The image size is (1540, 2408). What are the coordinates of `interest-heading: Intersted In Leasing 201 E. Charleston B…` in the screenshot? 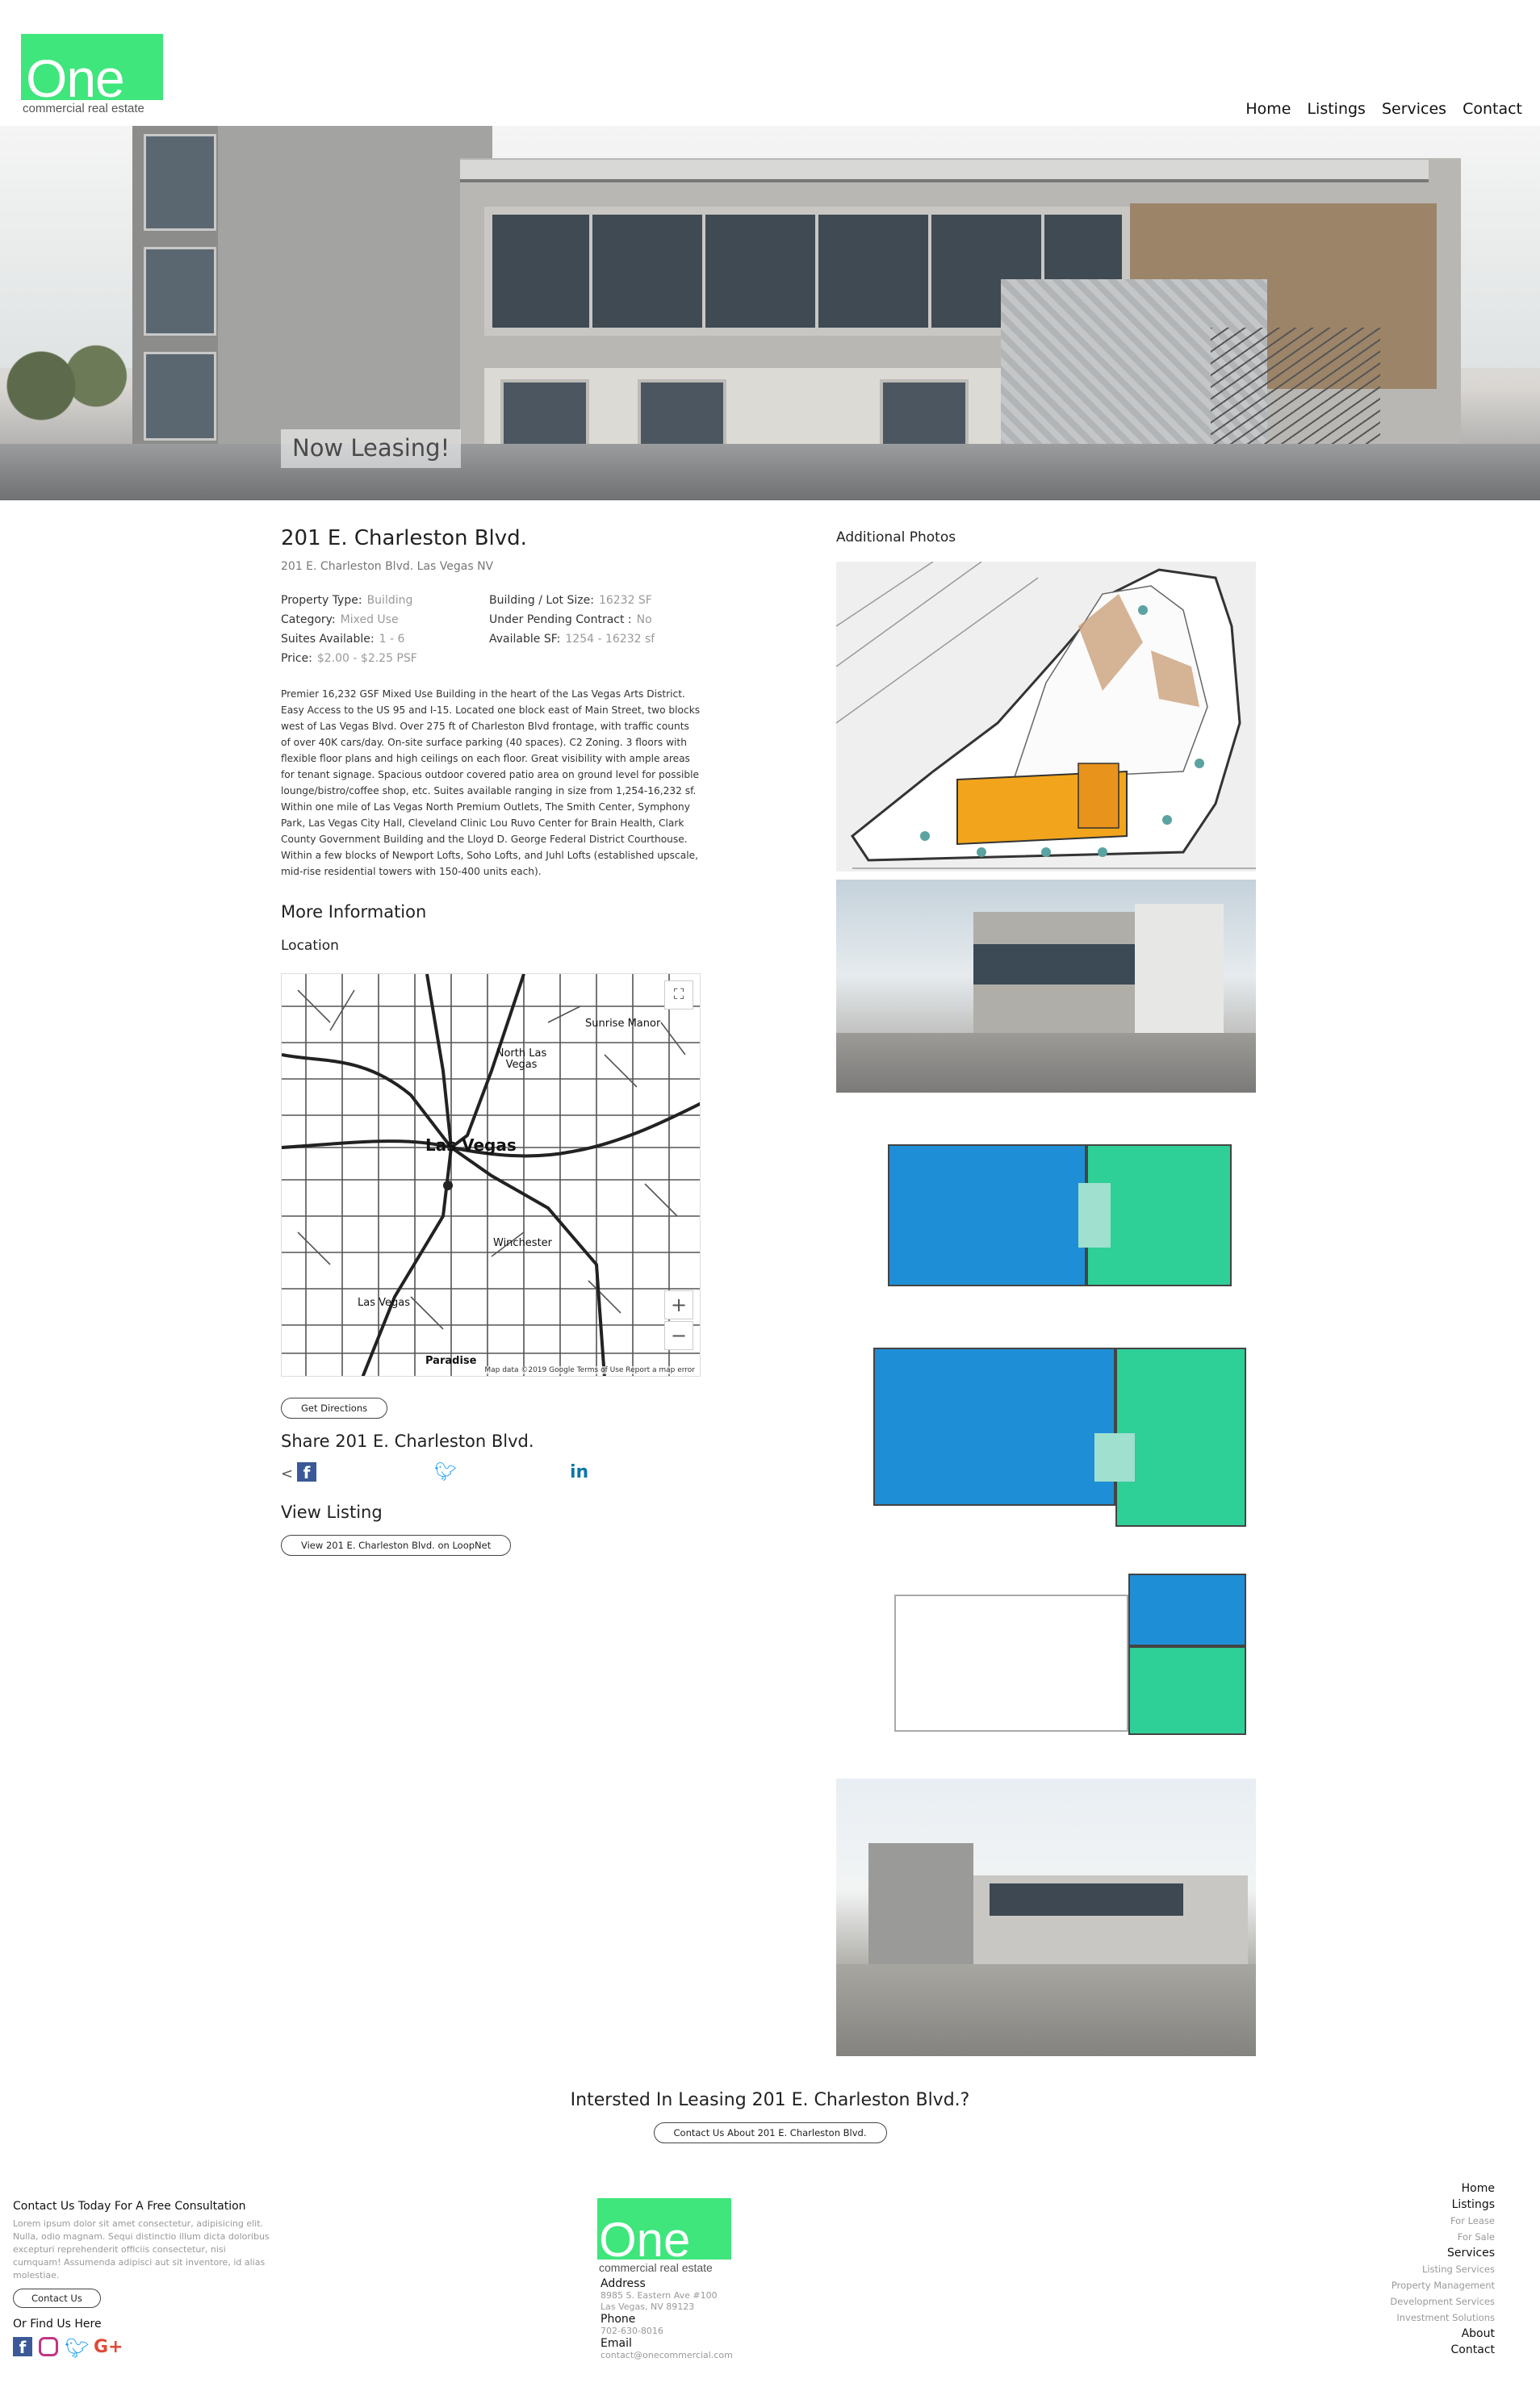 It's located at (770, 2100).